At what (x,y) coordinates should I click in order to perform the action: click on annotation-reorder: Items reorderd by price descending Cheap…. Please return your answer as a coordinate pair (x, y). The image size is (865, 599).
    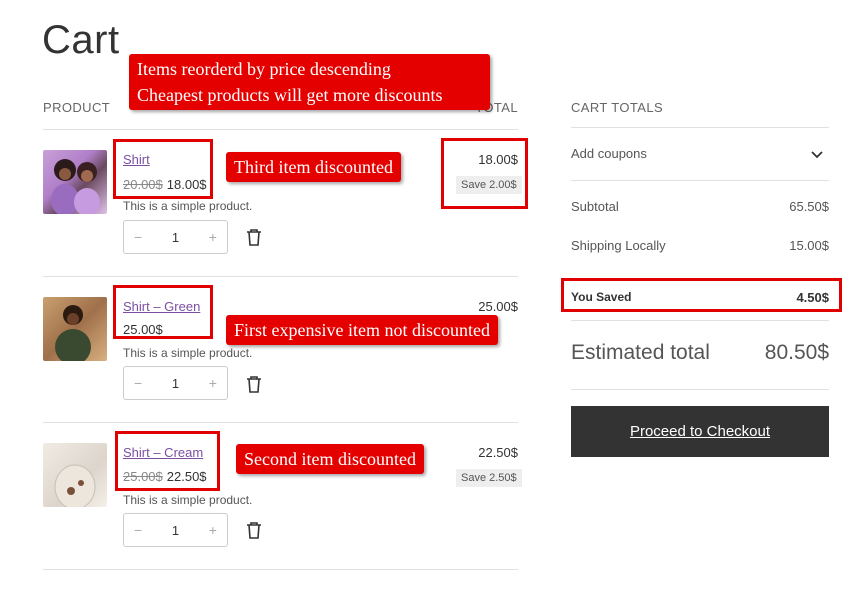
    Looking at the image, I should click on (309, 82).